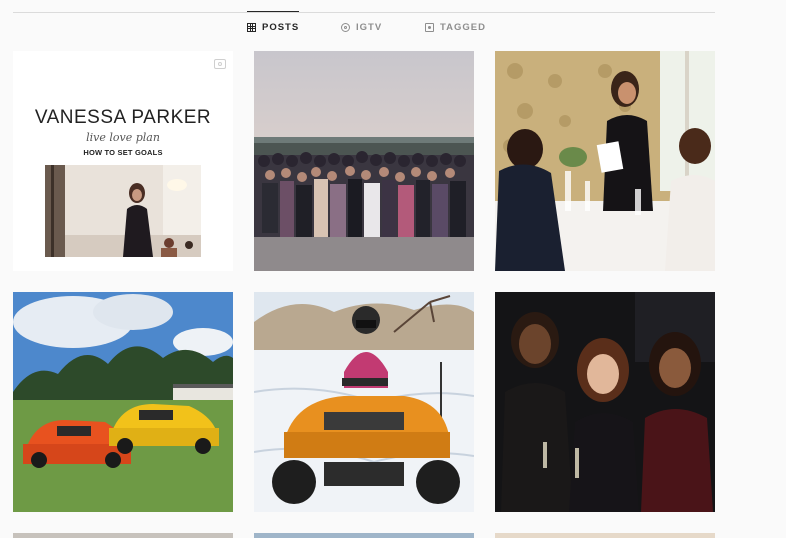 The image size is (786, 538). I want to click on tab-tagged-label: TAGGED, so click(463, 27).